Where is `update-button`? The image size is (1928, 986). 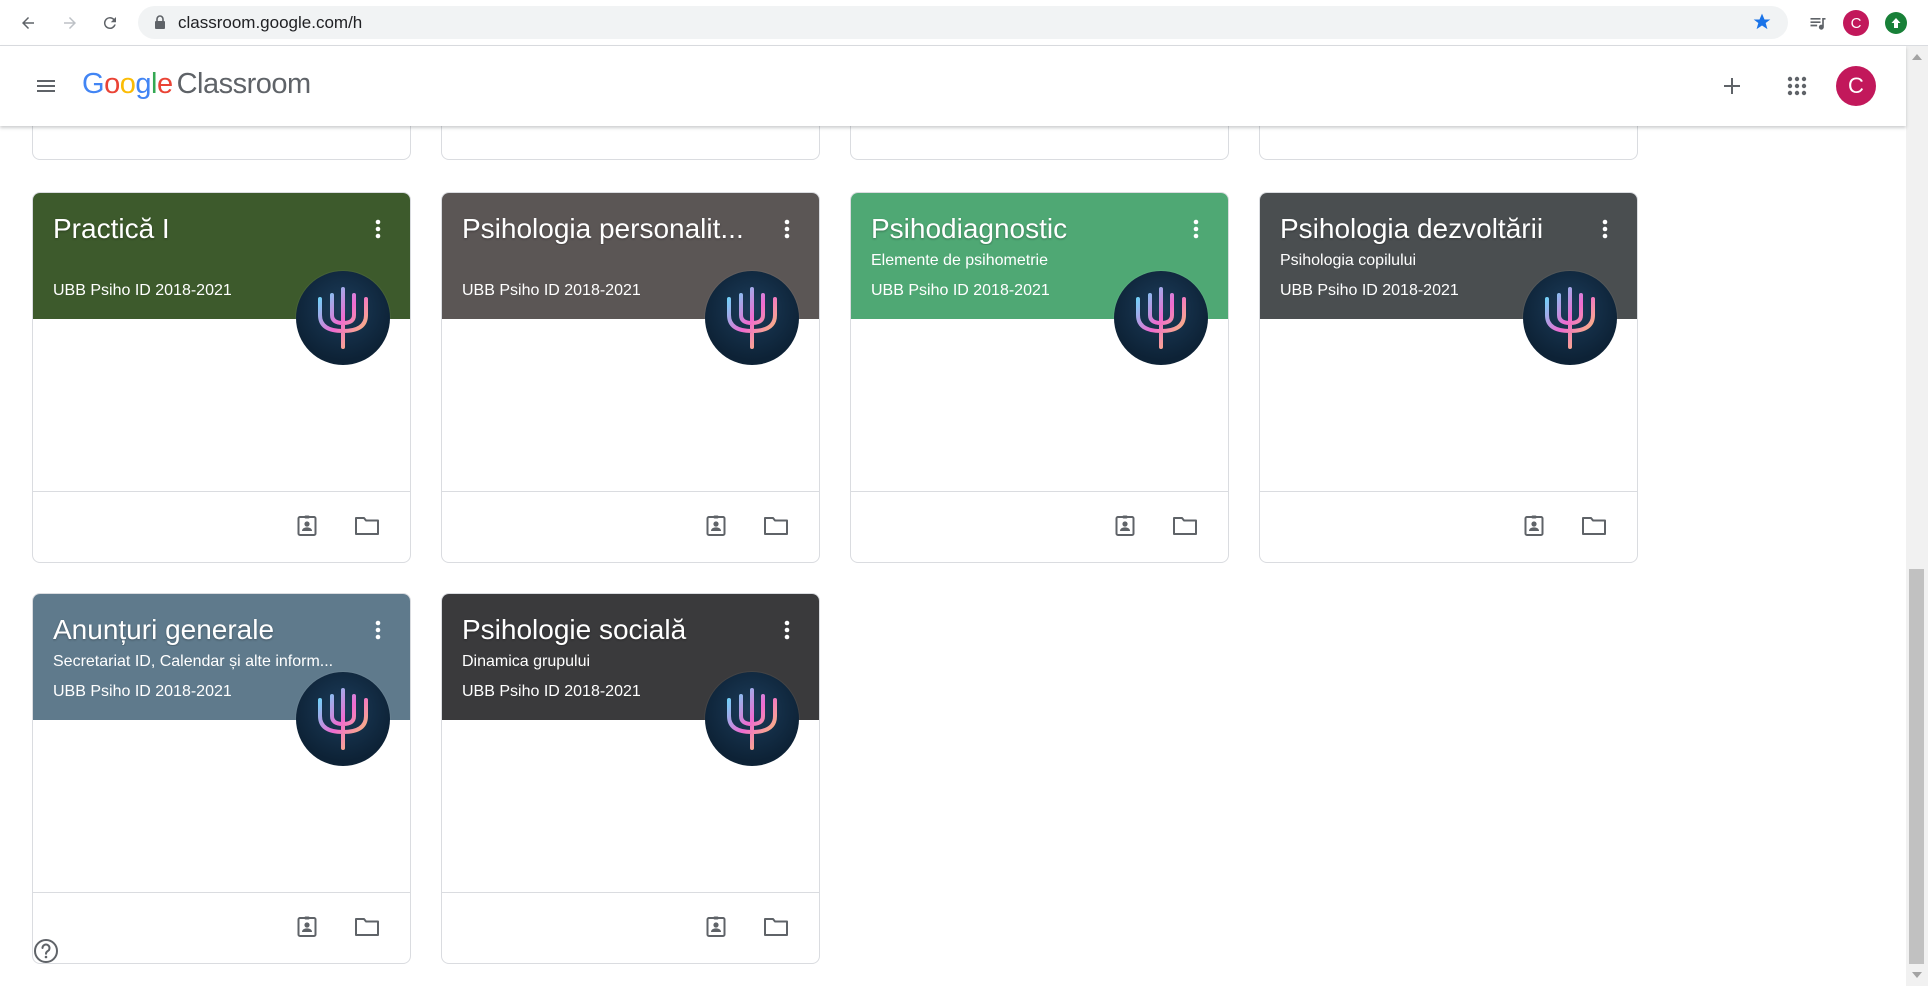
update-button is located at coordinates (1896, 23).